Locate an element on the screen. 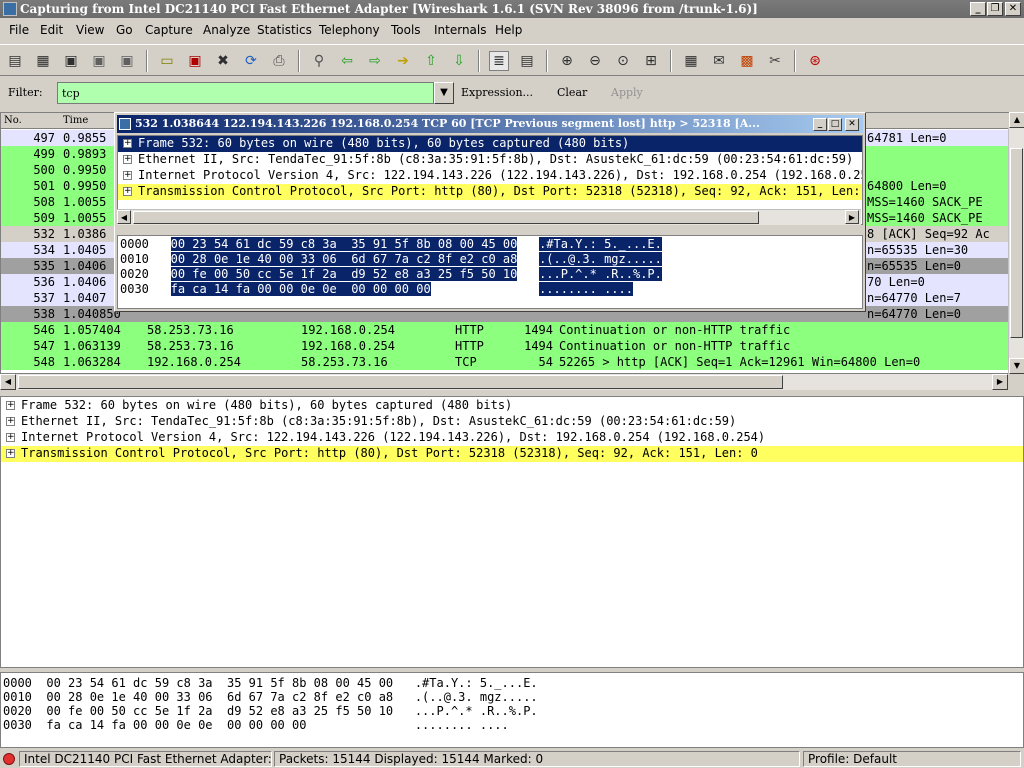 The height and width of the screenshot is (768, 1024). reload-icon: ⟳ is located at coordinates (251, 61).